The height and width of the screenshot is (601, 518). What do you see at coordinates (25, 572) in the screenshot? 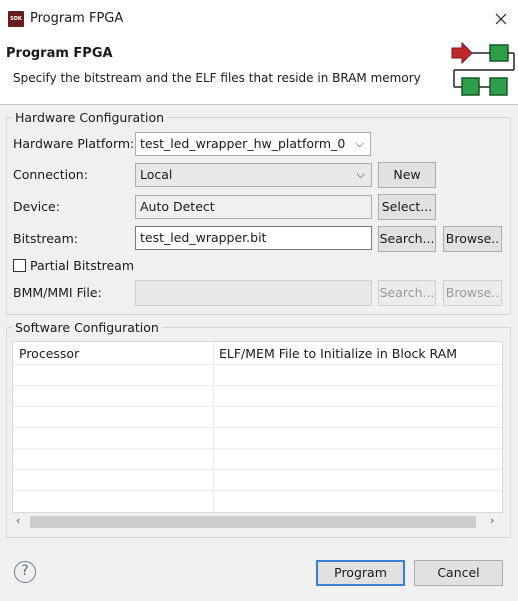
I see `help-icon: ?` at bounding box center [25, 572].